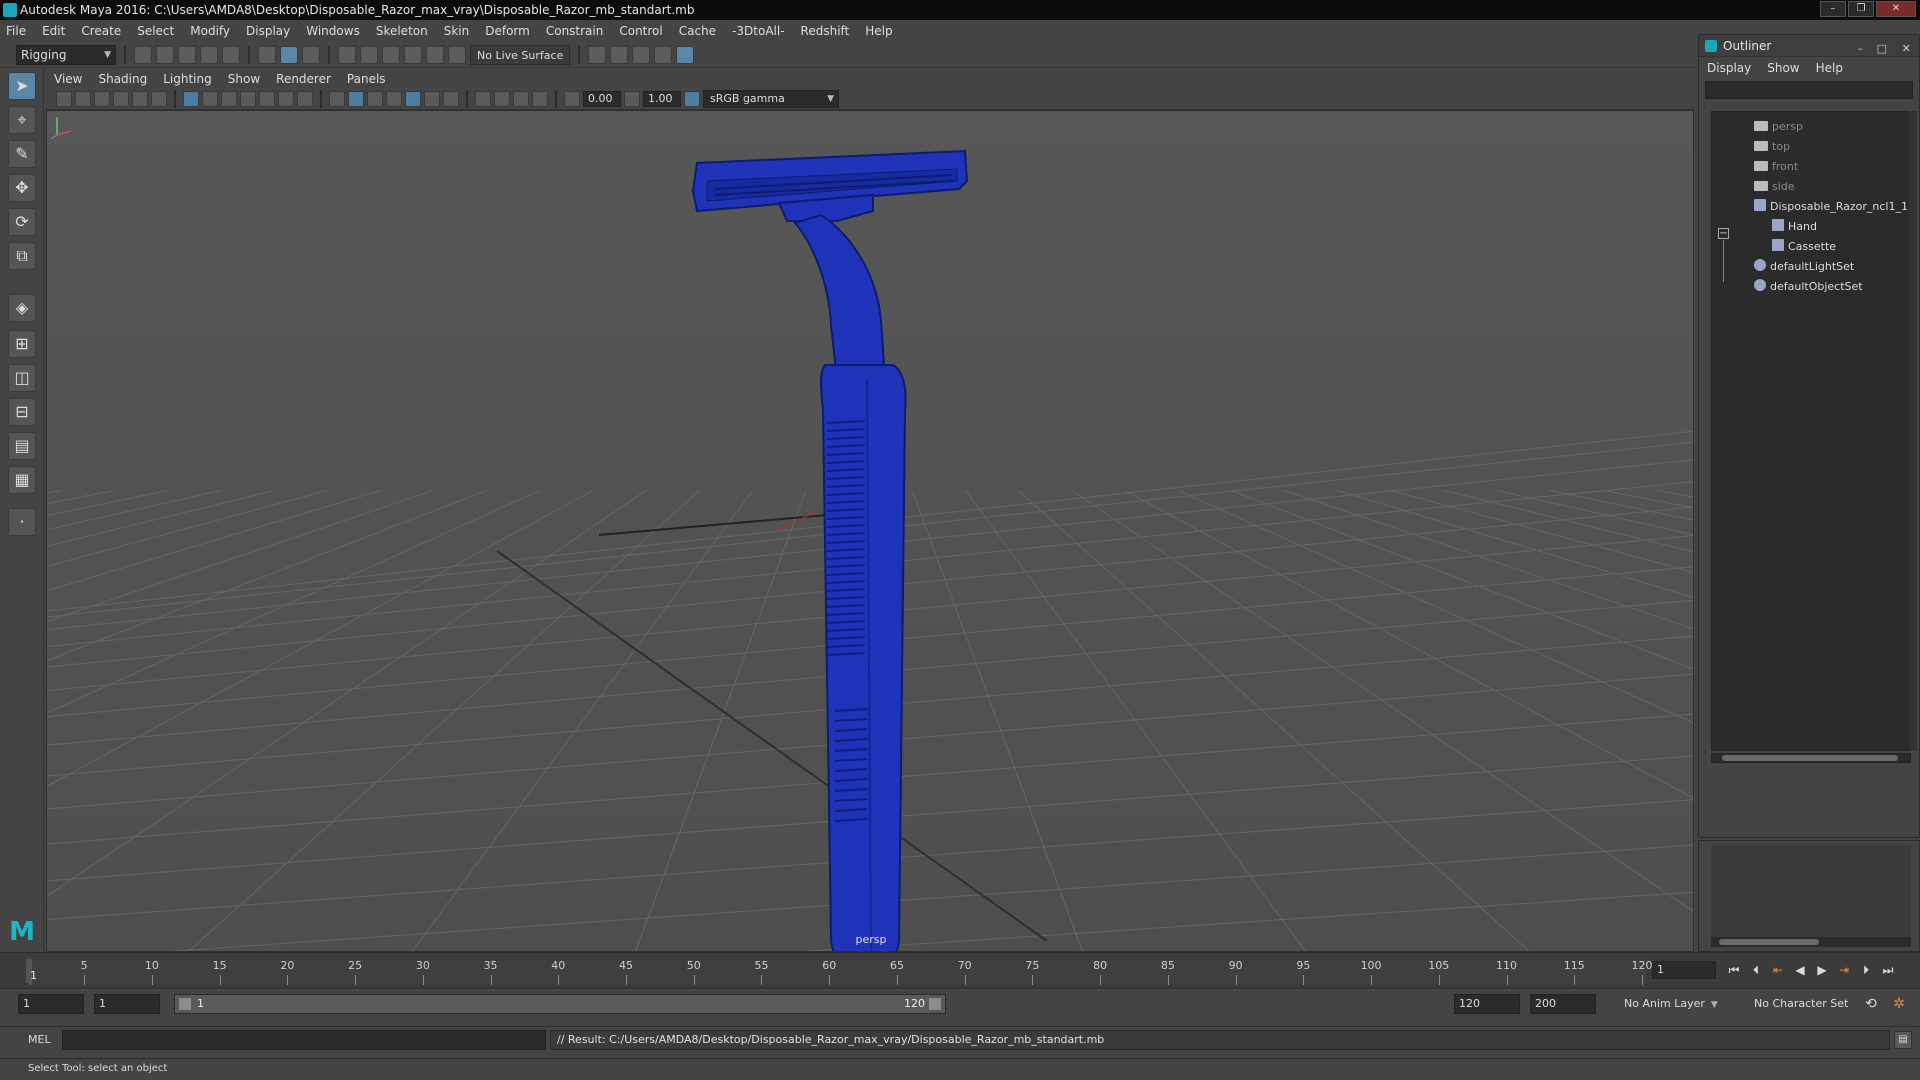 The width and height of the screenshot is (1920, 1080). Describe the element at coordinates (303, 79) in the screenshot. I see `panel-menu-renderer: Renderer` at that location.